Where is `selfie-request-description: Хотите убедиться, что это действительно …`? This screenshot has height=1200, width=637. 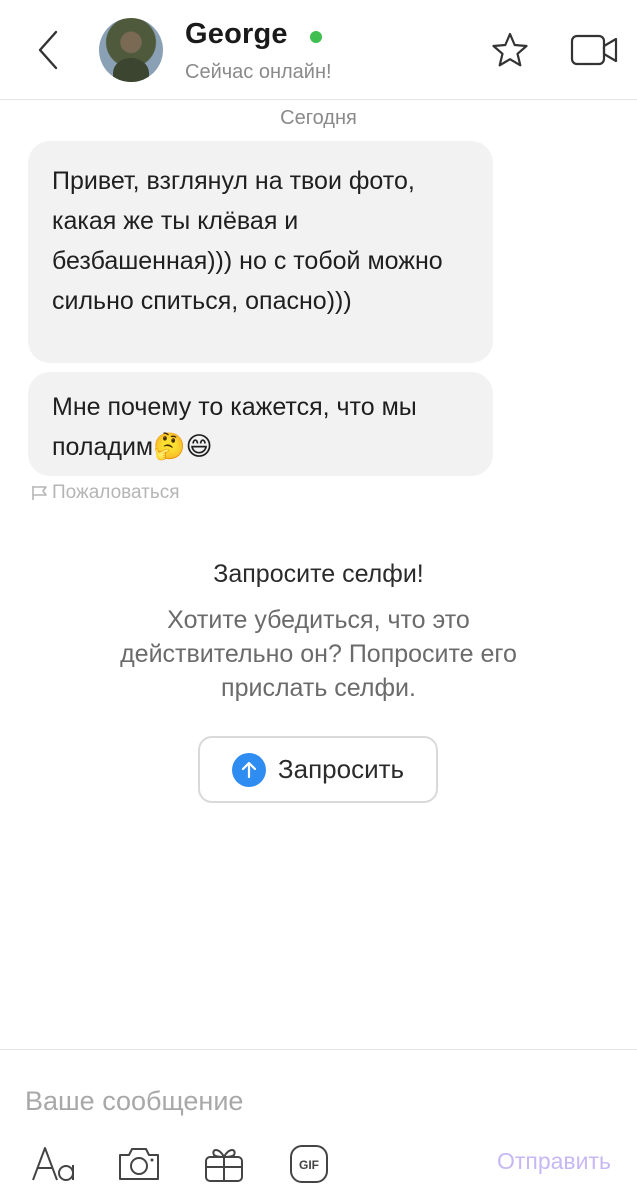 selfie-request-description: Хотите убедиться, что это действительно … is located at coordinates (318, 654).